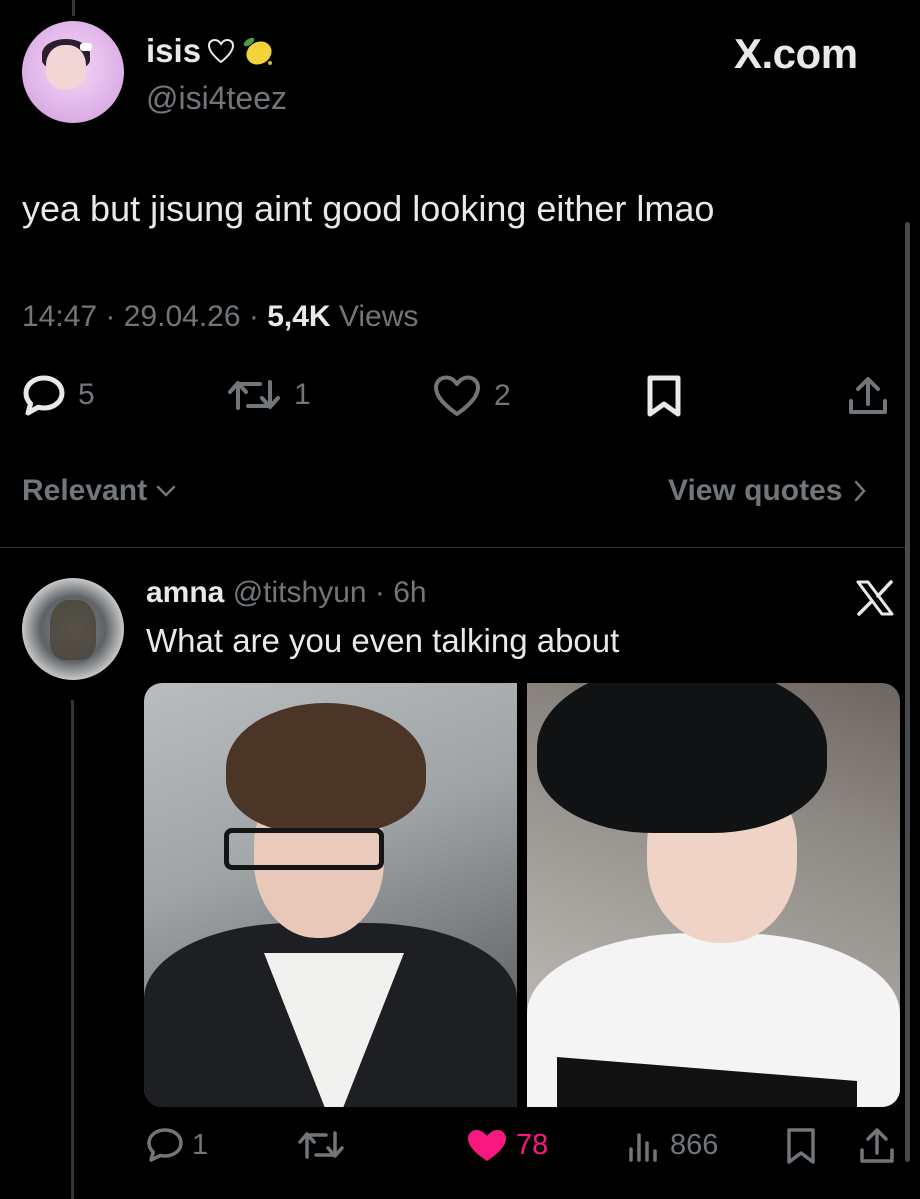 Image resolution: width=920 pixels, height=1199 pixels. What do you see at coordinates (221, 51) in the screenshot?
I see `heart-outline-icon` at bounding box center [221, 51].